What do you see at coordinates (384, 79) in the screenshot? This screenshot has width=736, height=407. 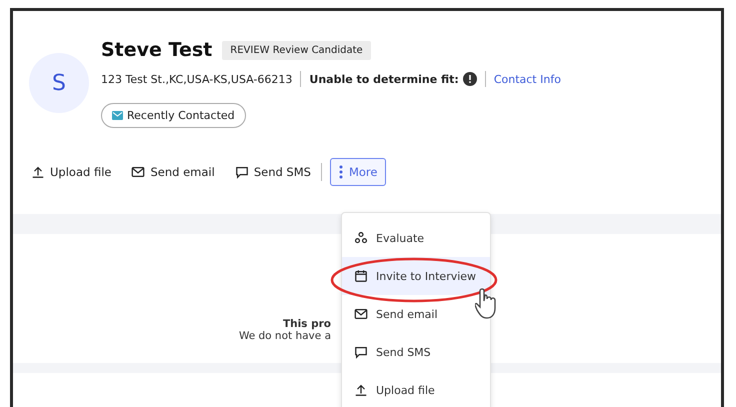 I see `fit-label: Unable to determine fit:` at bounding box center [384, 79].